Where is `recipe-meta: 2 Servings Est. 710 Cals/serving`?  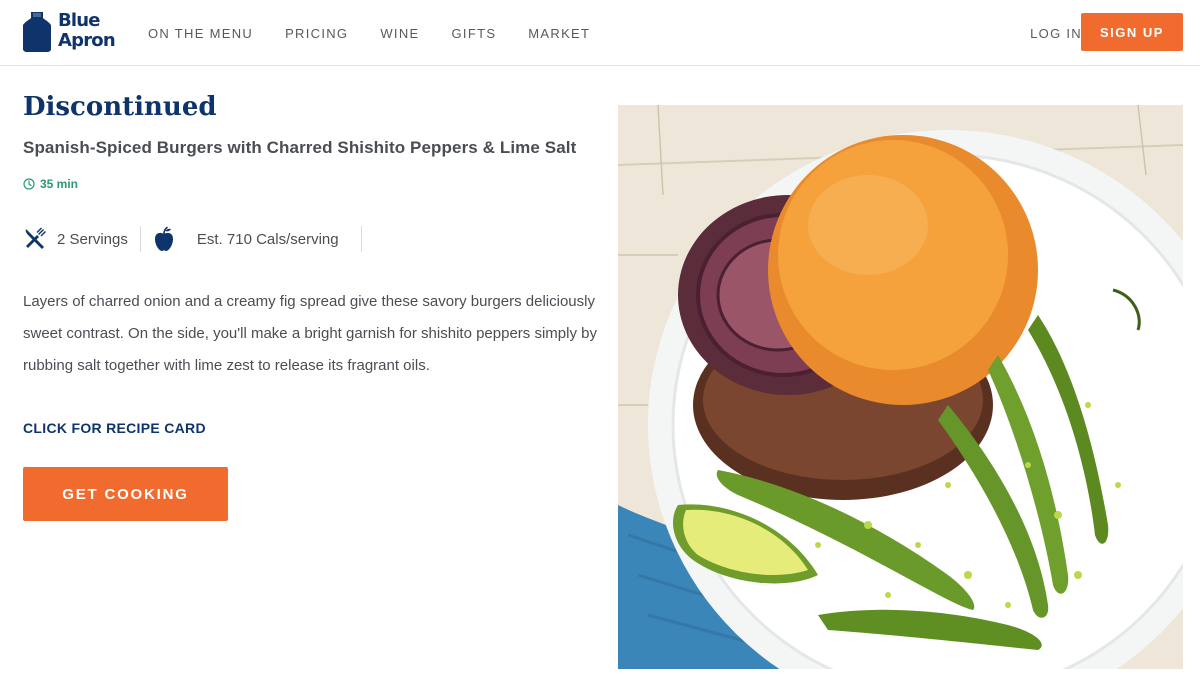 recipe-meta: 2 Servings Est. 710 Cals/serving is located at coordinates (198, 239).